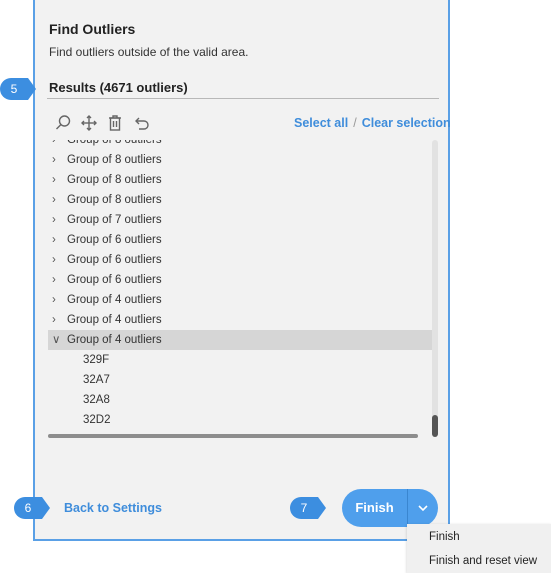  Describe the element at coordinates (321, 123) in the screenshot. I see `select-all-link: Select all` at that location.